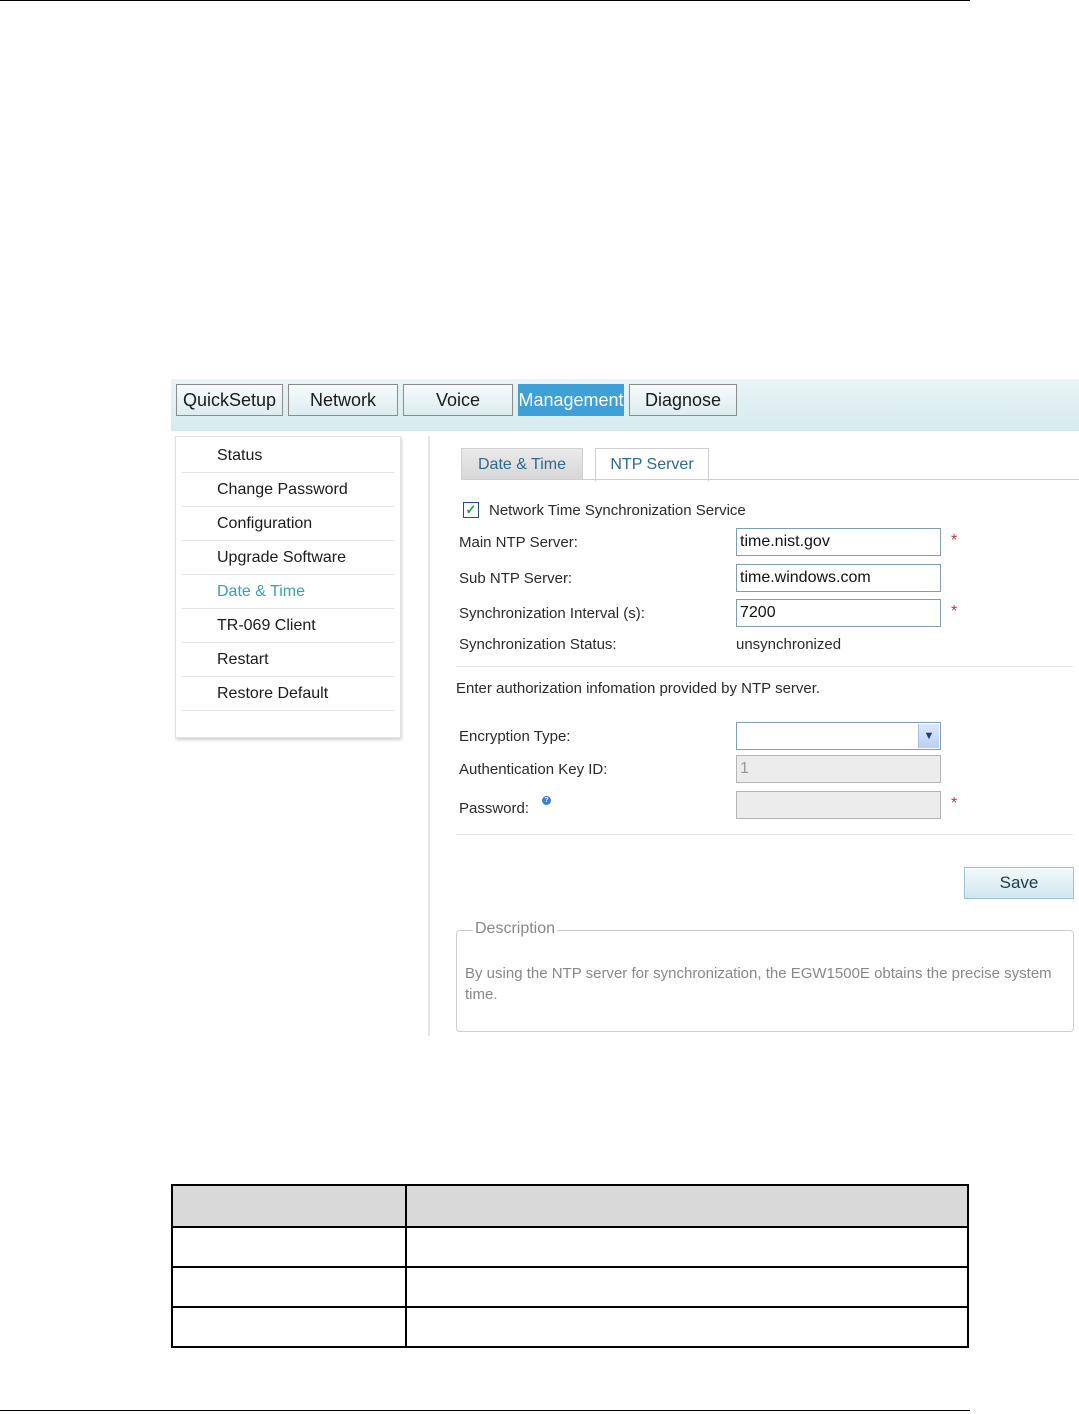  What do you see at coordinates (288, 660) in the screenshot?
I see `sidebar-item-restart: Restart` at bounding box center [288, 660].